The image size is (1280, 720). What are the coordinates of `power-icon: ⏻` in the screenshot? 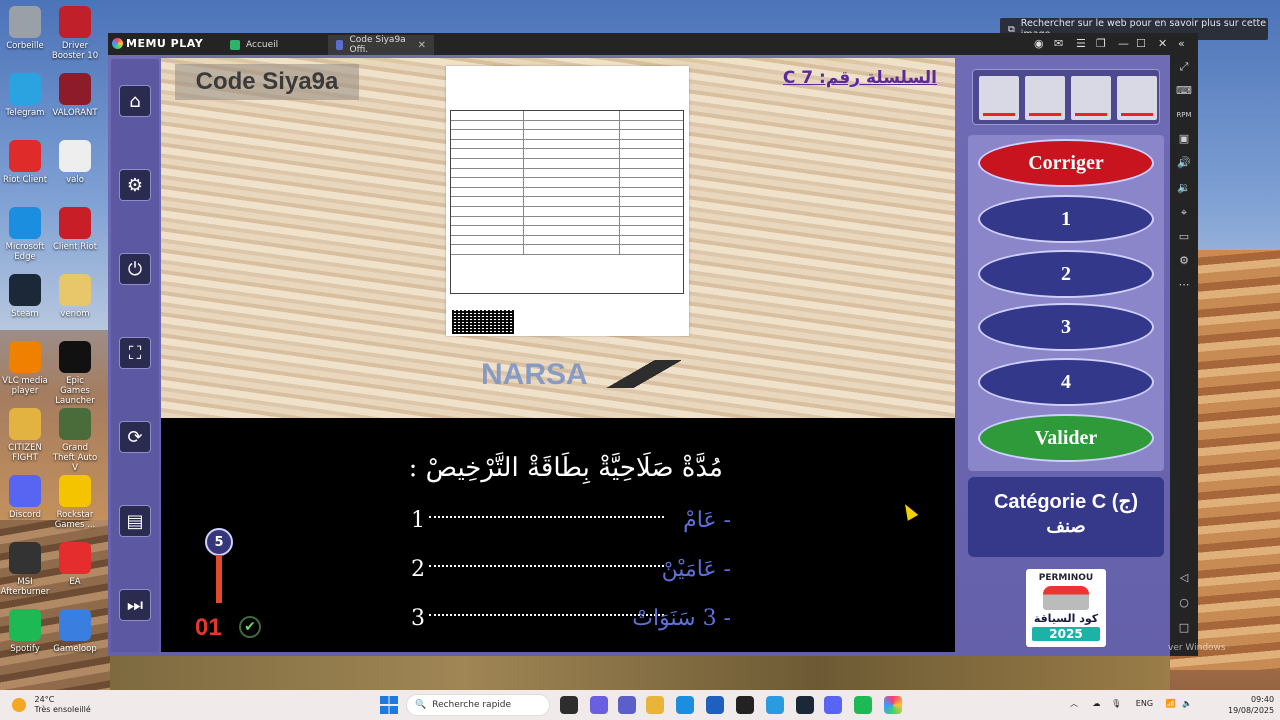 It's located at (135, 269).